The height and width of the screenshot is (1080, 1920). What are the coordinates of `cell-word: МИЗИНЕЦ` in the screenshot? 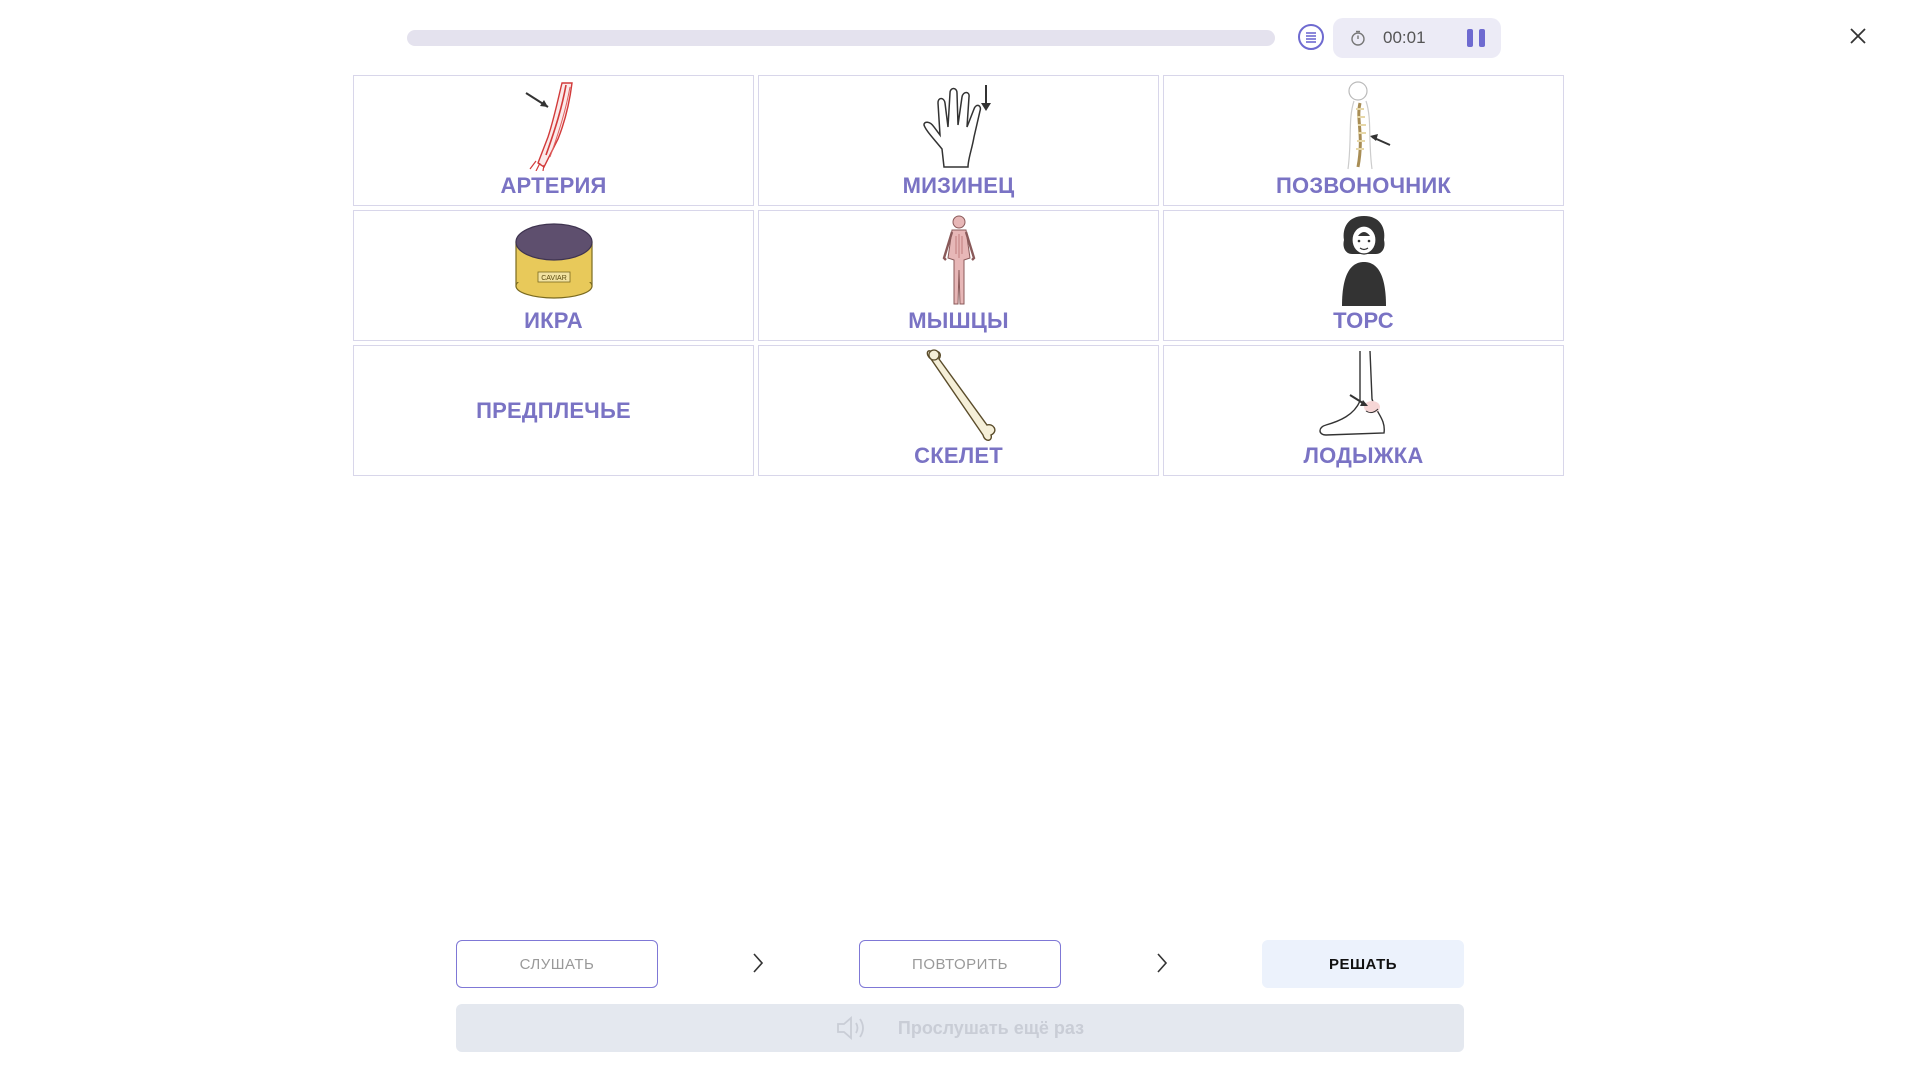 It's located at (958, 185).